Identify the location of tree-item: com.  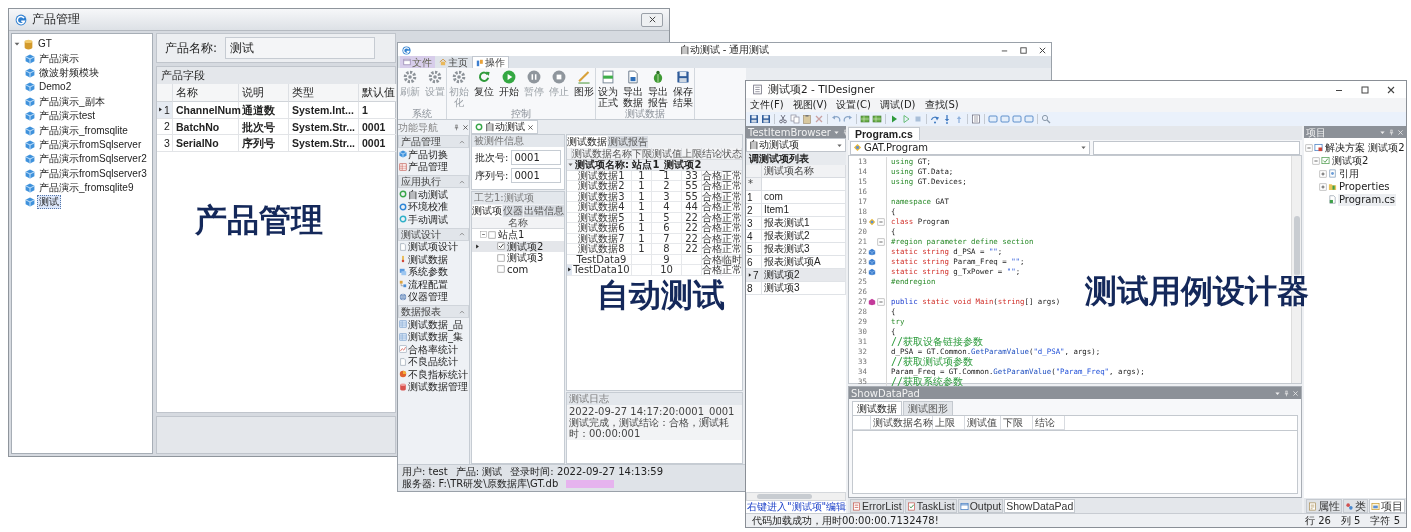
(518, 269).